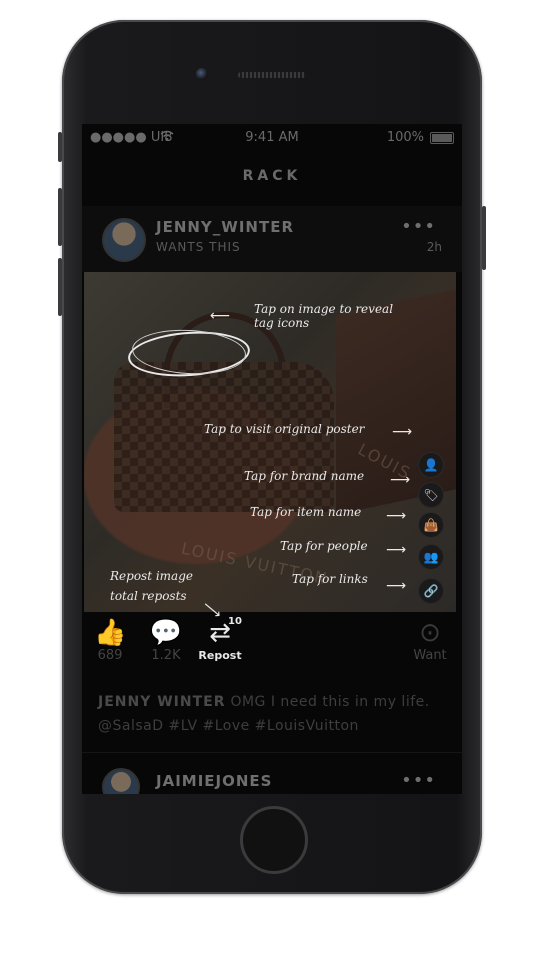 This screenshot has height=961, width=544. What do you see at coordinates (151, 586) in the screenshot?
I see `hint-repost: Repost image total reposts` at bounding box center [151, 586].